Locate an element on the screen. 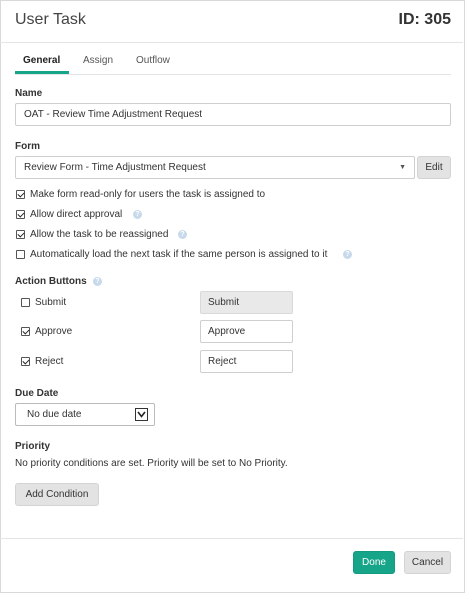 This screenshot has height=593, width=465. action-buttons-label: Action Buttons is located at coordinates (51, 281).